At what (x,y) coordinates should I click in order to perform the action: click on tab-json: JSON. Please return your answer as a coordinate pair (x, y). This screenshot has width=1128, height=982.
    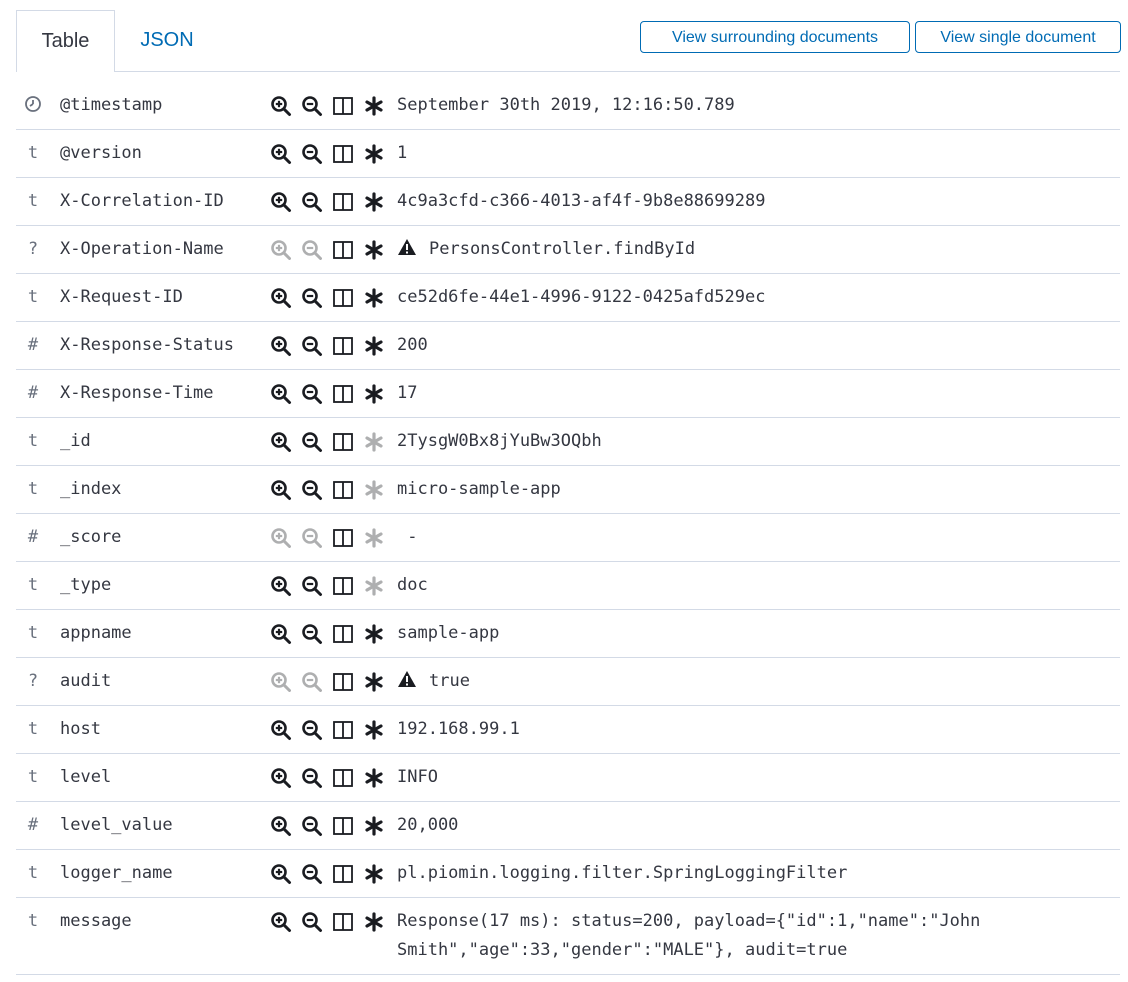
    Looking at the image, I should click on (167, 40).